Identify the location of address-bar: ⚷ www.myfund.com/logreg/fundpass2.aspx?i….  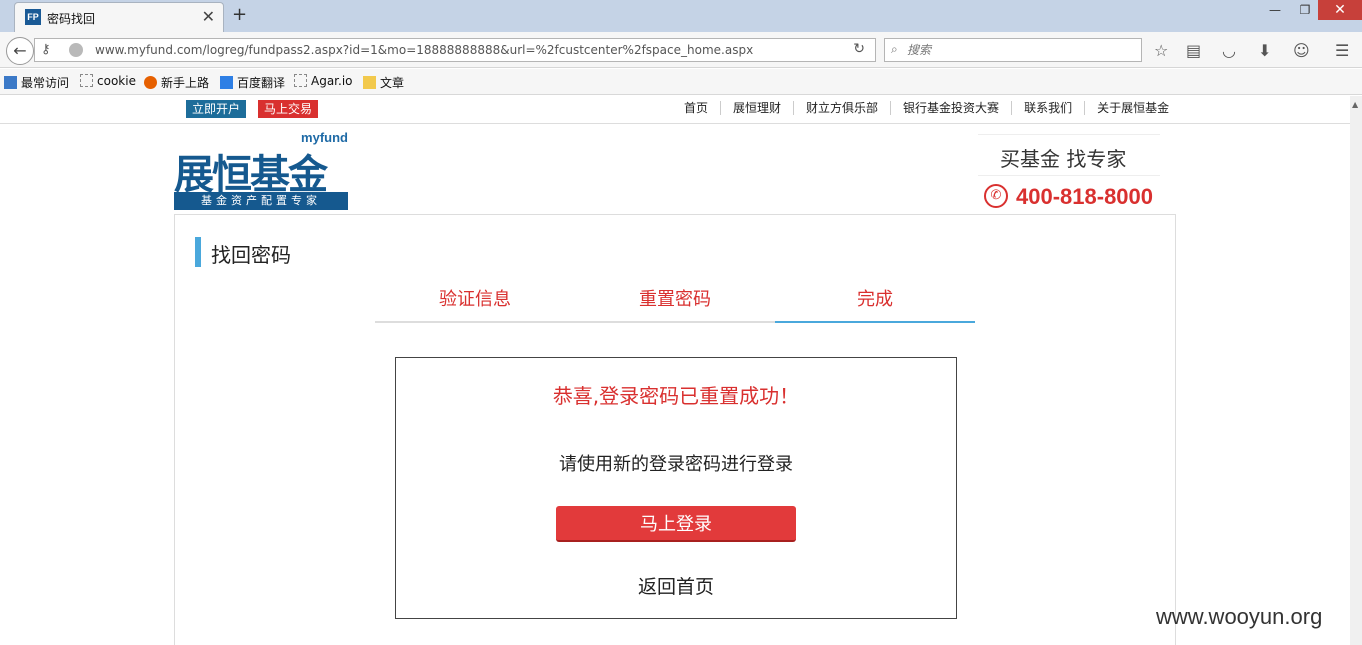
(455, 50).